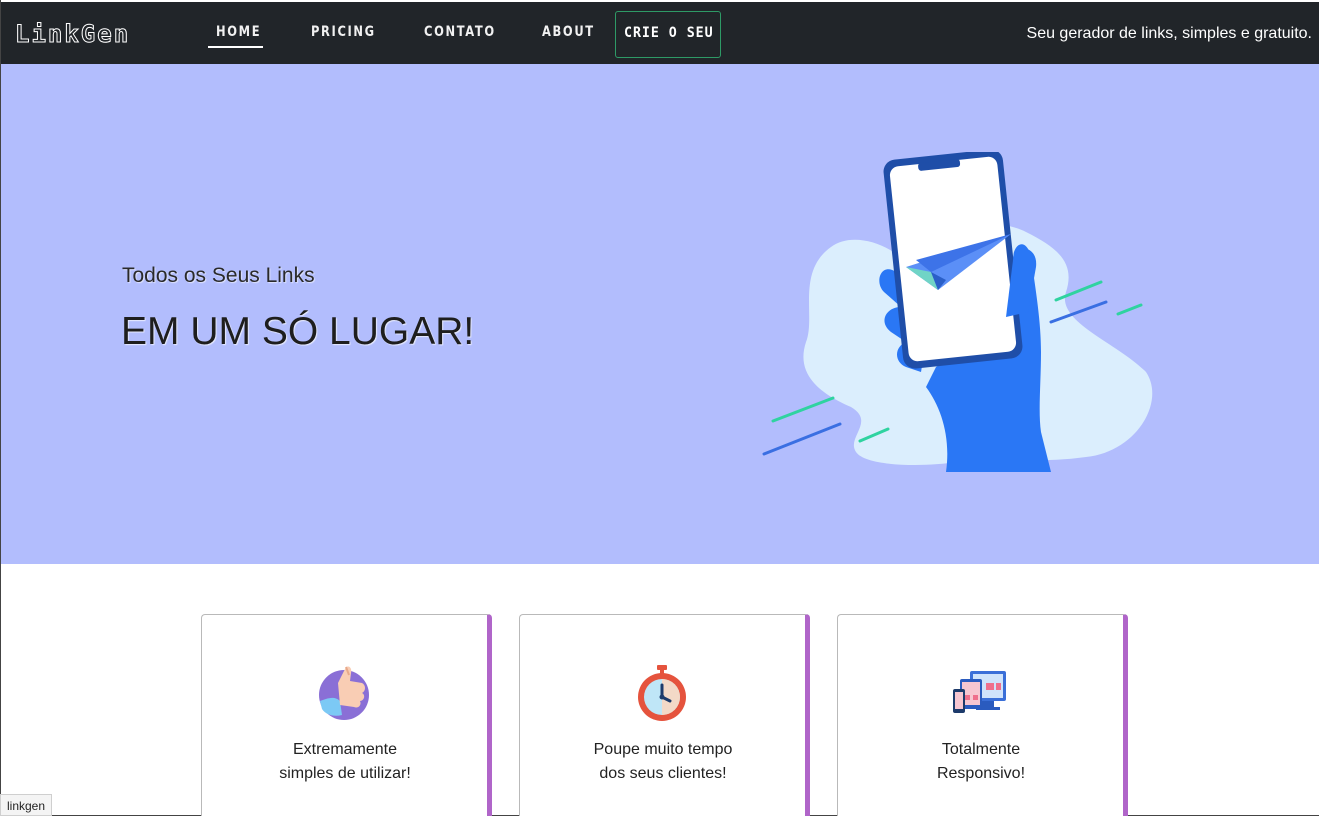  Describe the element at coordinates (344, 693) in the screenshot. I see `thumbs-up-icon` at that location.